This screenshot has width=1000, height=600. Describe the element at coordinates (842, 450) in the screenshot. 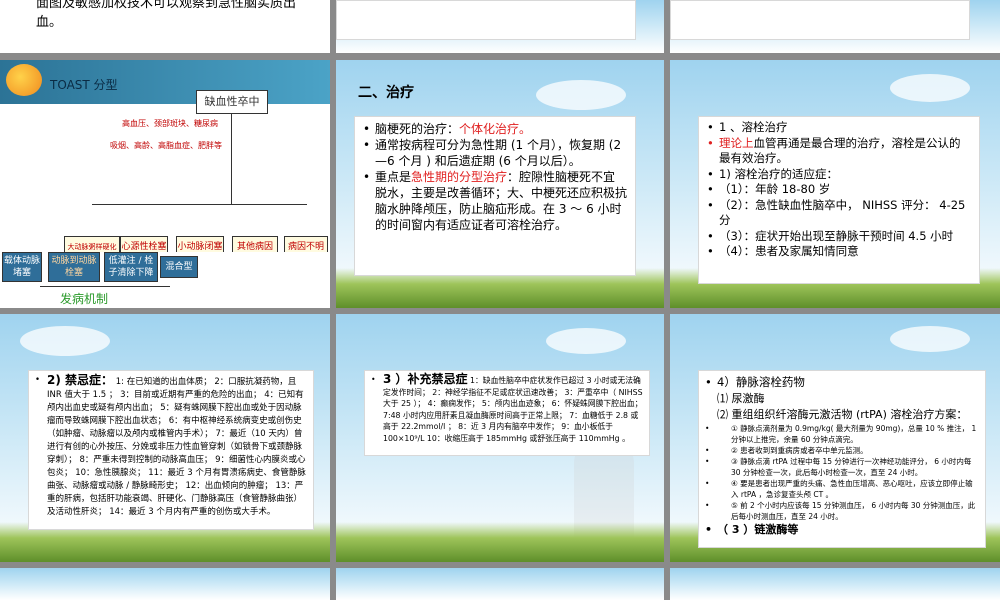

I see `drug-step-2: ② 患者收到到重病房或者卒中单元监测。` at that location.